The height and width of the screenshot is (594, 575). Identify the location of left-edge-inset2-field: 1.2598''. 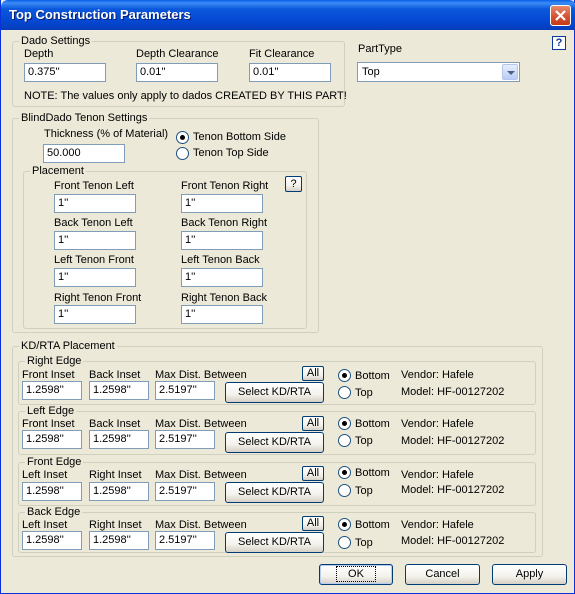
(119, 439).